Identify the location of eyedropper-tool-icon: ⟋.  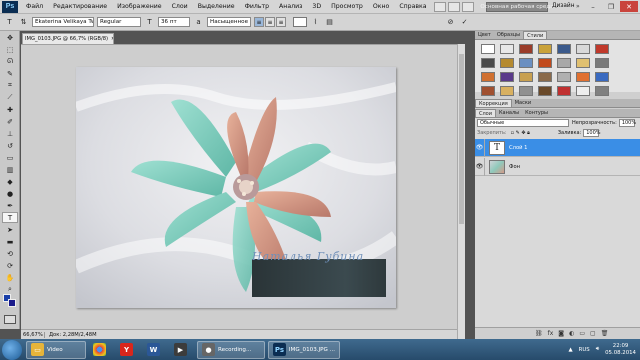
(10, 97).